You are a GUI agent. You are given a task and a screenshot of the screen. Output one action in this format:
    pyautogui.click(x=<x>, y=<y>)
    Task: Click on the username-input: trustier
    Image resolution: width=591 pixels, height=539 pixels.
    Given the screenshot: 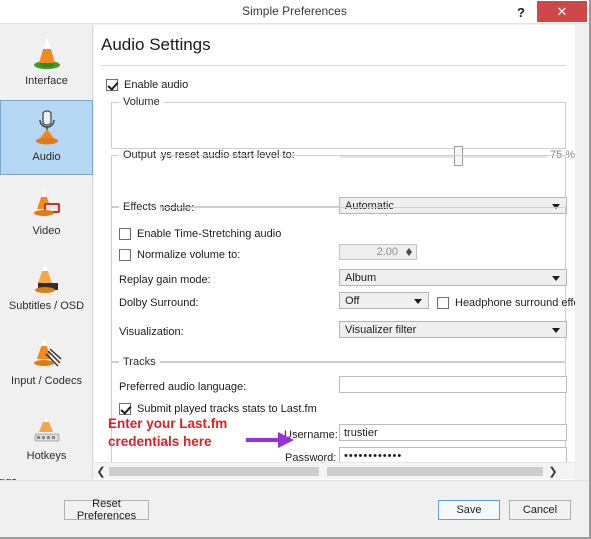 What is the action you would take?
    pyautogui.click(x=453, y=432)
    